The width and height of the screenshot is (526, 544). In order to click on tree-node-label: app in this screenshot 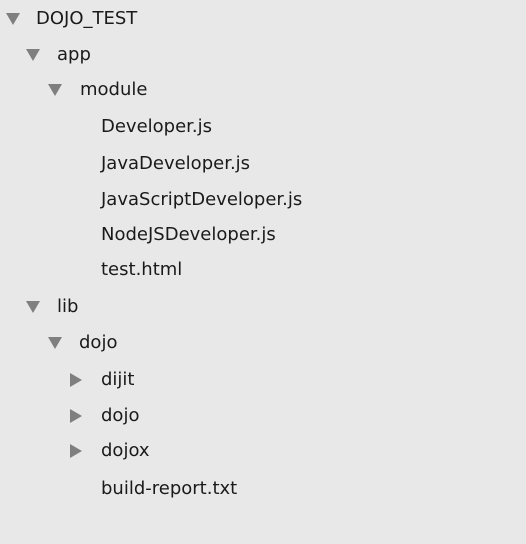, I will do `click(74, 54)`.